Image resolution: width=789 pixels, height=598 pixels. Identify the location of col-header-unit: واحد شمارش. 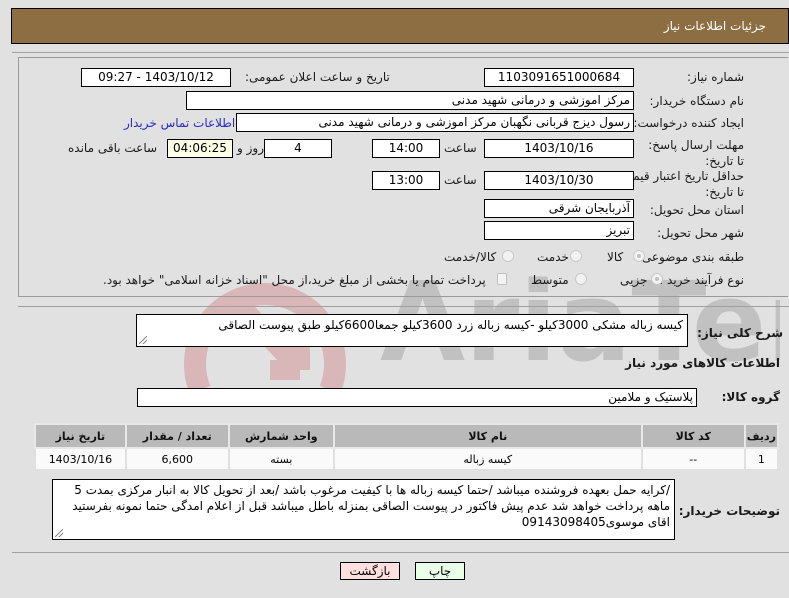
(281, 436).